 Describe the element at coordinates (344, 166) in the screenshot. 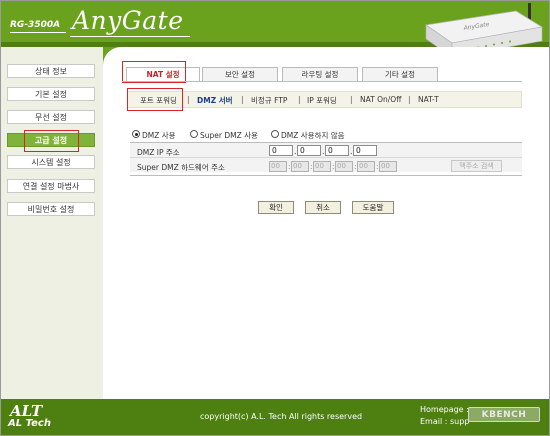

I see `mac-octet-4: 00` at that location.